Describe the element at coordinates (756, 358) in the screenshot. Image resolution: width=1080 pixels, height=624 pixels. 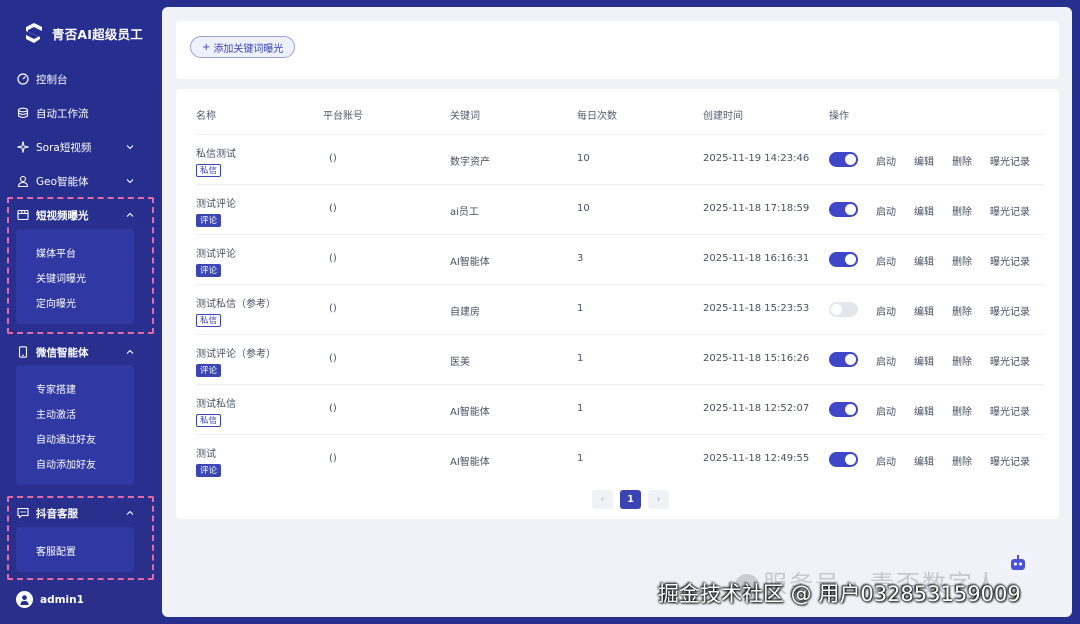
I see `cell-created-time: 2025-11-18 15:16:26` at that location.